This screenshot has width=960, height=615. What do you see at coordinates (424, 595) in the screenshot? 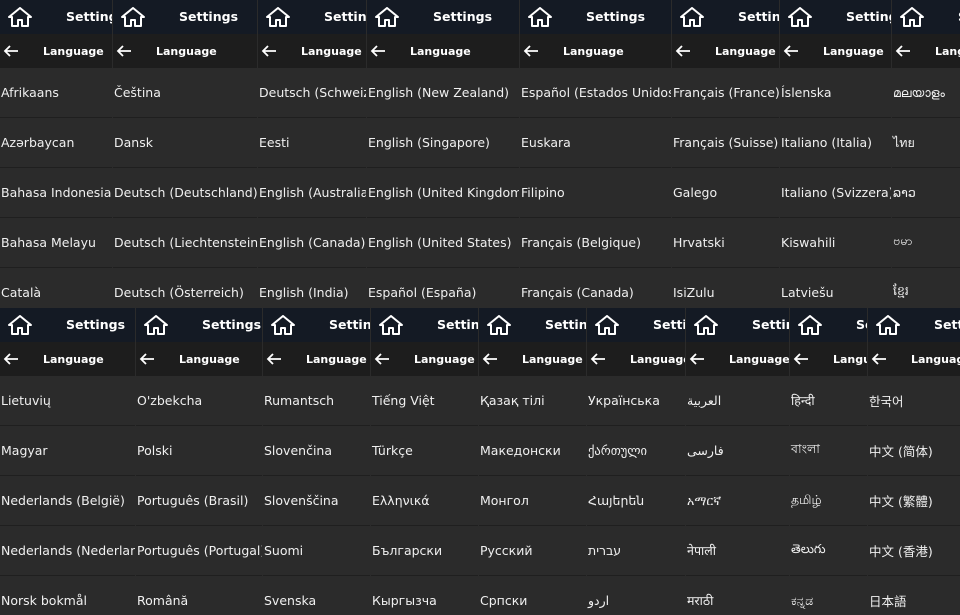
I see `language-option: Кыргызча` at bounding box center [424, 595].